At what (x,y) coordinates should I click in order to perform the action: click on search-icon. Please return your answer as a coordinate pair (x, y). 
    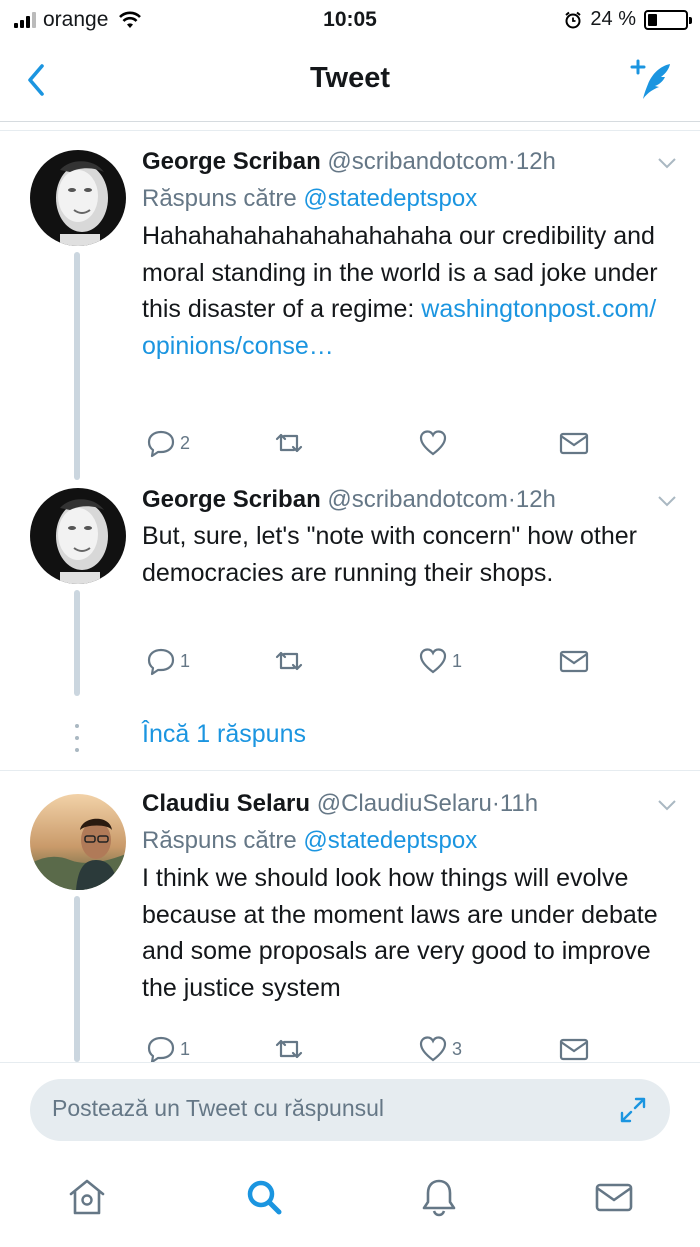
    Looking at the image, I should click on (264, 1197).